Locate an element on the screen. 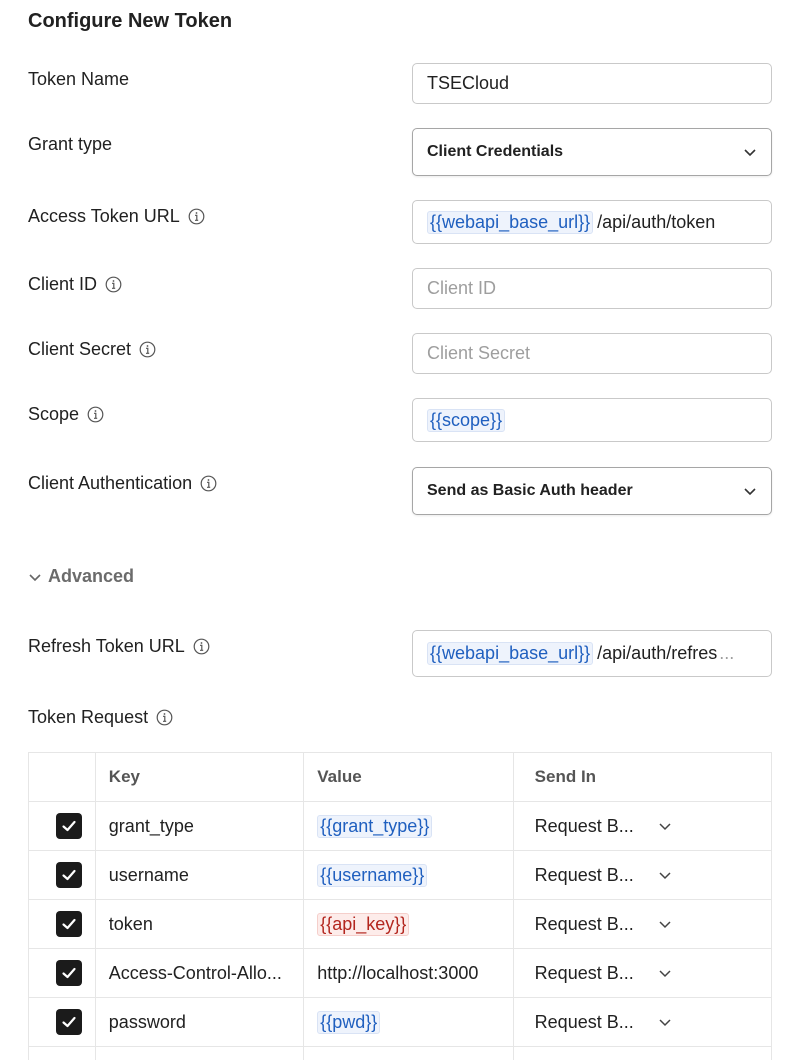 This screenshot has height=1060, width=800. token-name-label: Token Name is located at coordinates (78, 79).